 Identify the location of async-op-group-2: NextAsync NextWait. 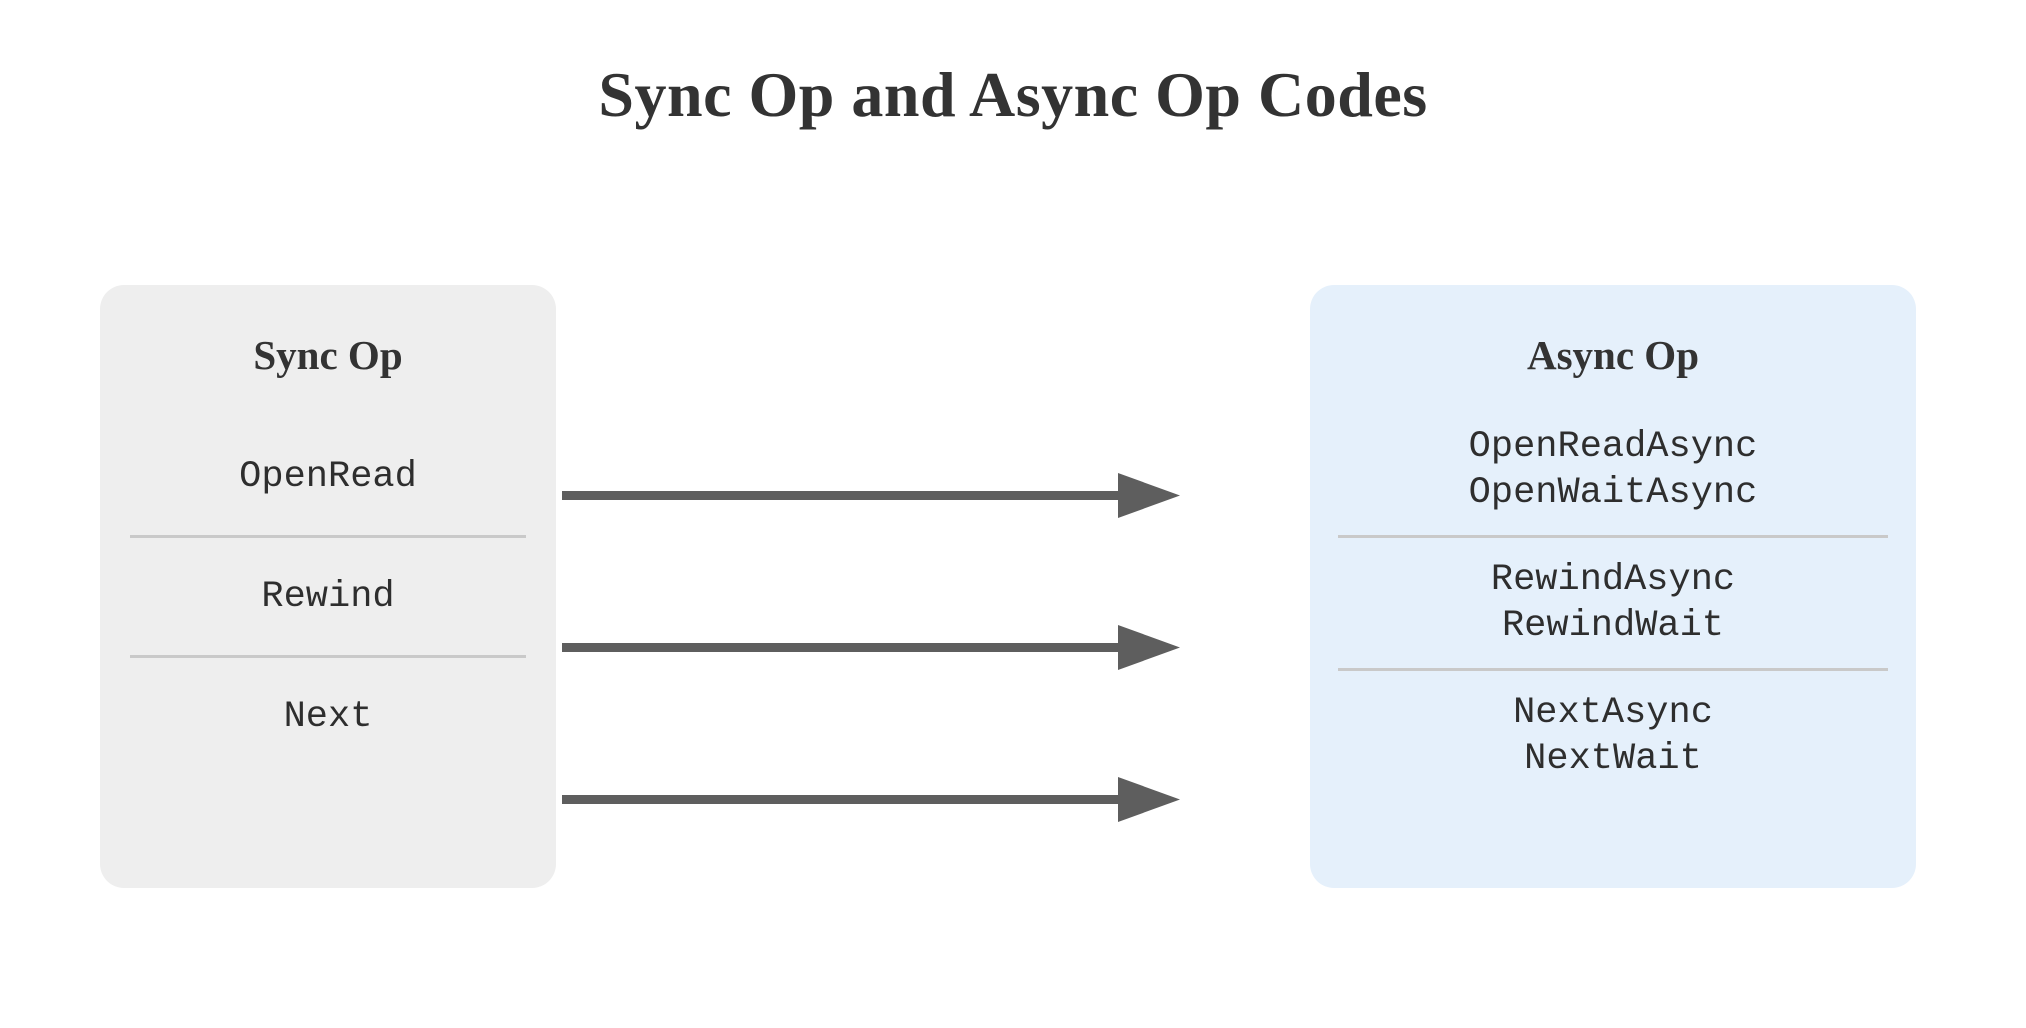
(1613, 736).